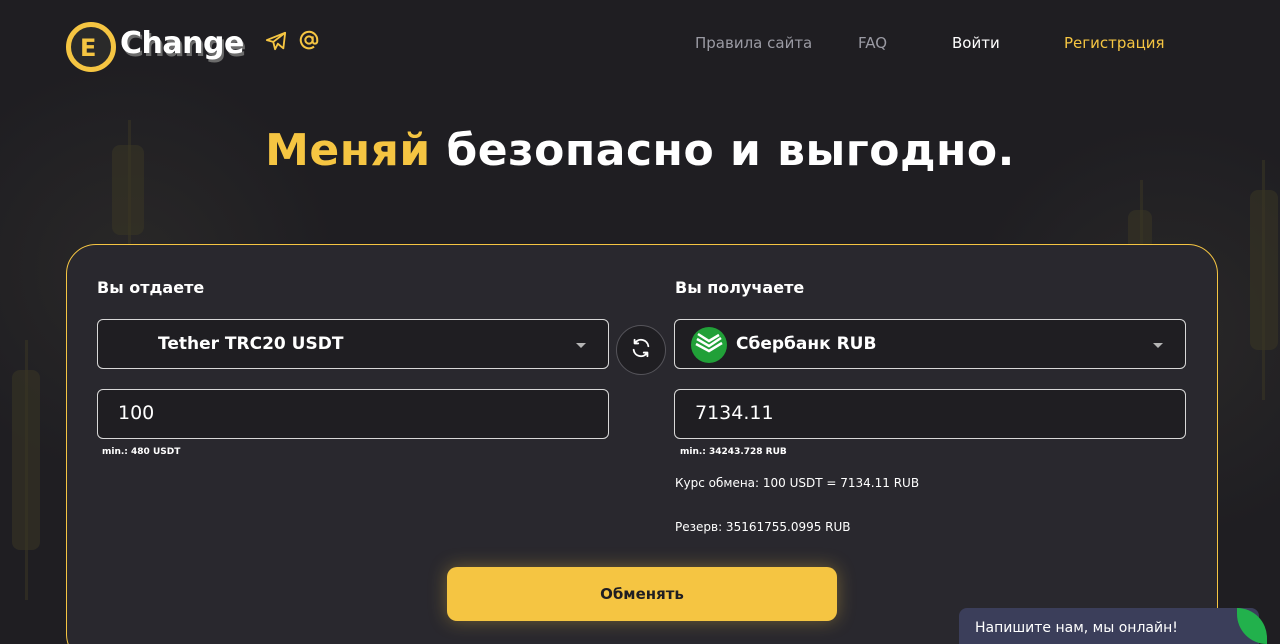 The height and width of the screenshot is (644, 1280). I want to click on site-logo: E Change, so click(155, 46).